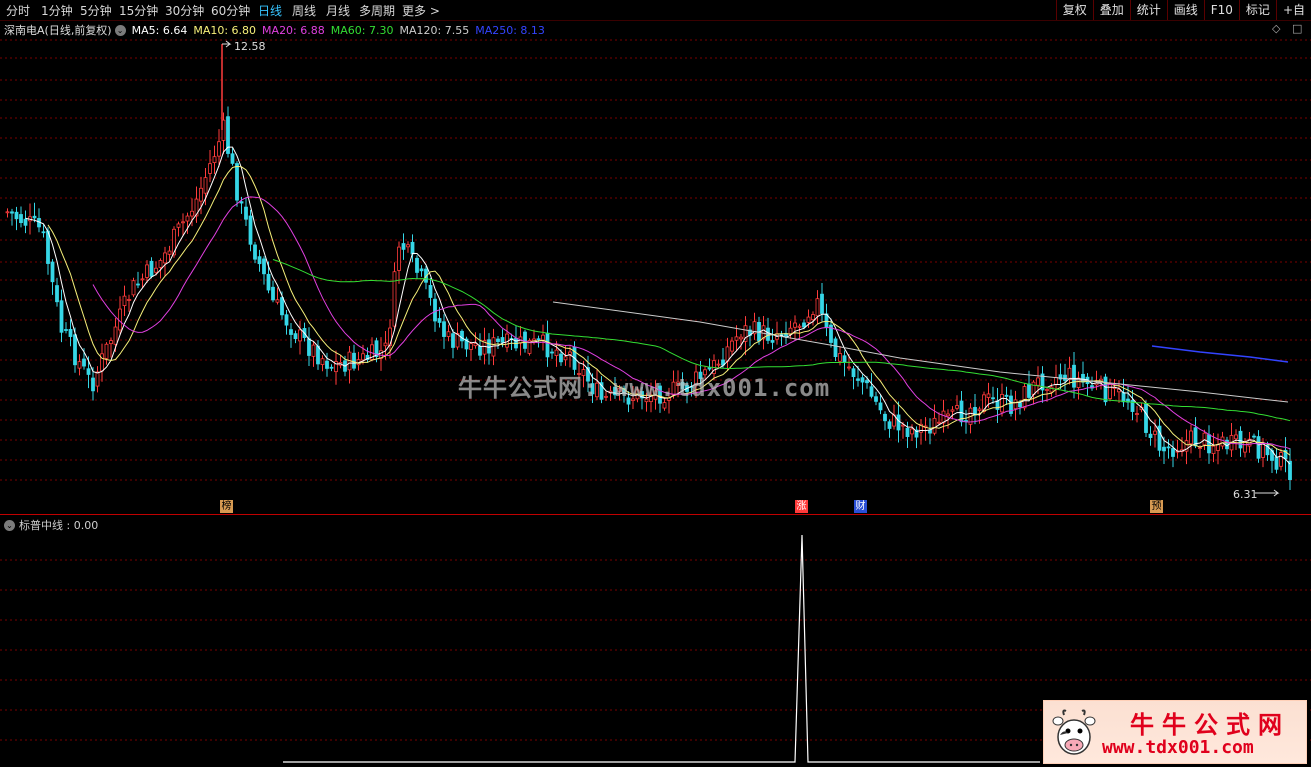 This screenshot has height=767, width=1311. What do you see at coordinates (338, 10) in the screenshot?
I see `period-tab-monthly: 月线` at bounding box center [338, 10].